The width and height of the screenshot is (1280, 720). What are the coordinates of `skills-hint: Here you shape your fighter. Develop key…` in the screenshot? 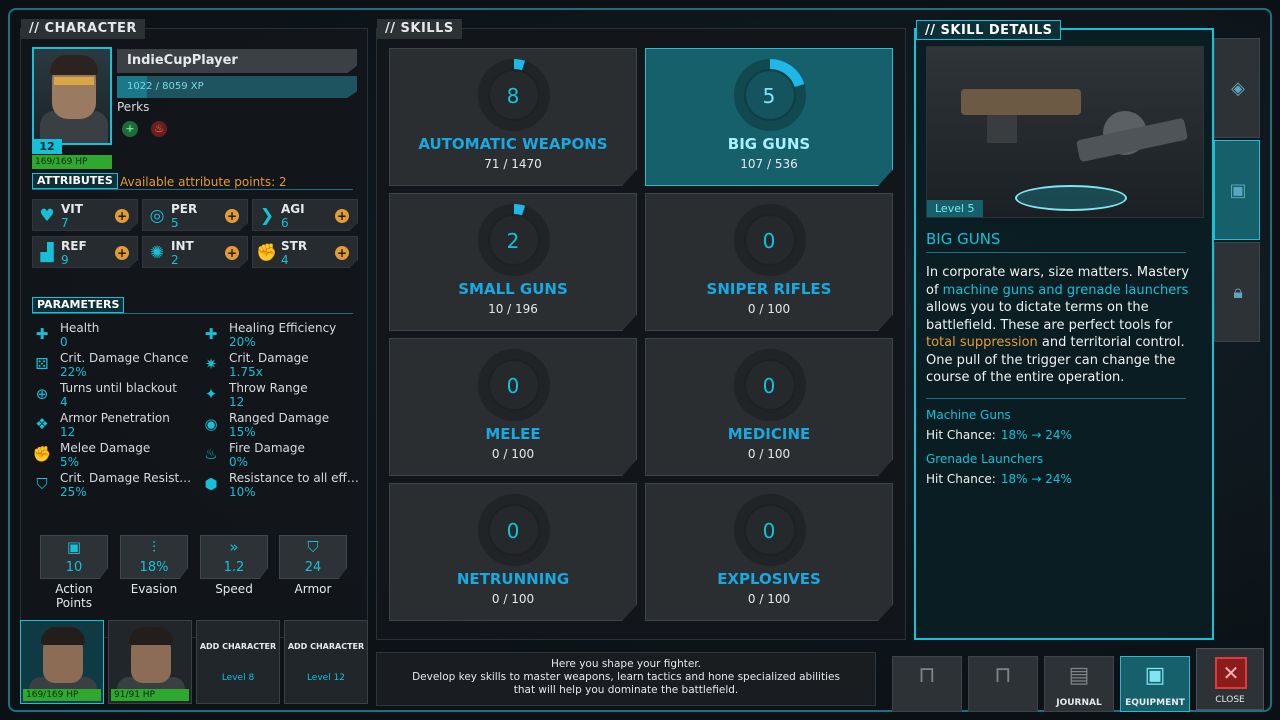 It's located at (626, 679).